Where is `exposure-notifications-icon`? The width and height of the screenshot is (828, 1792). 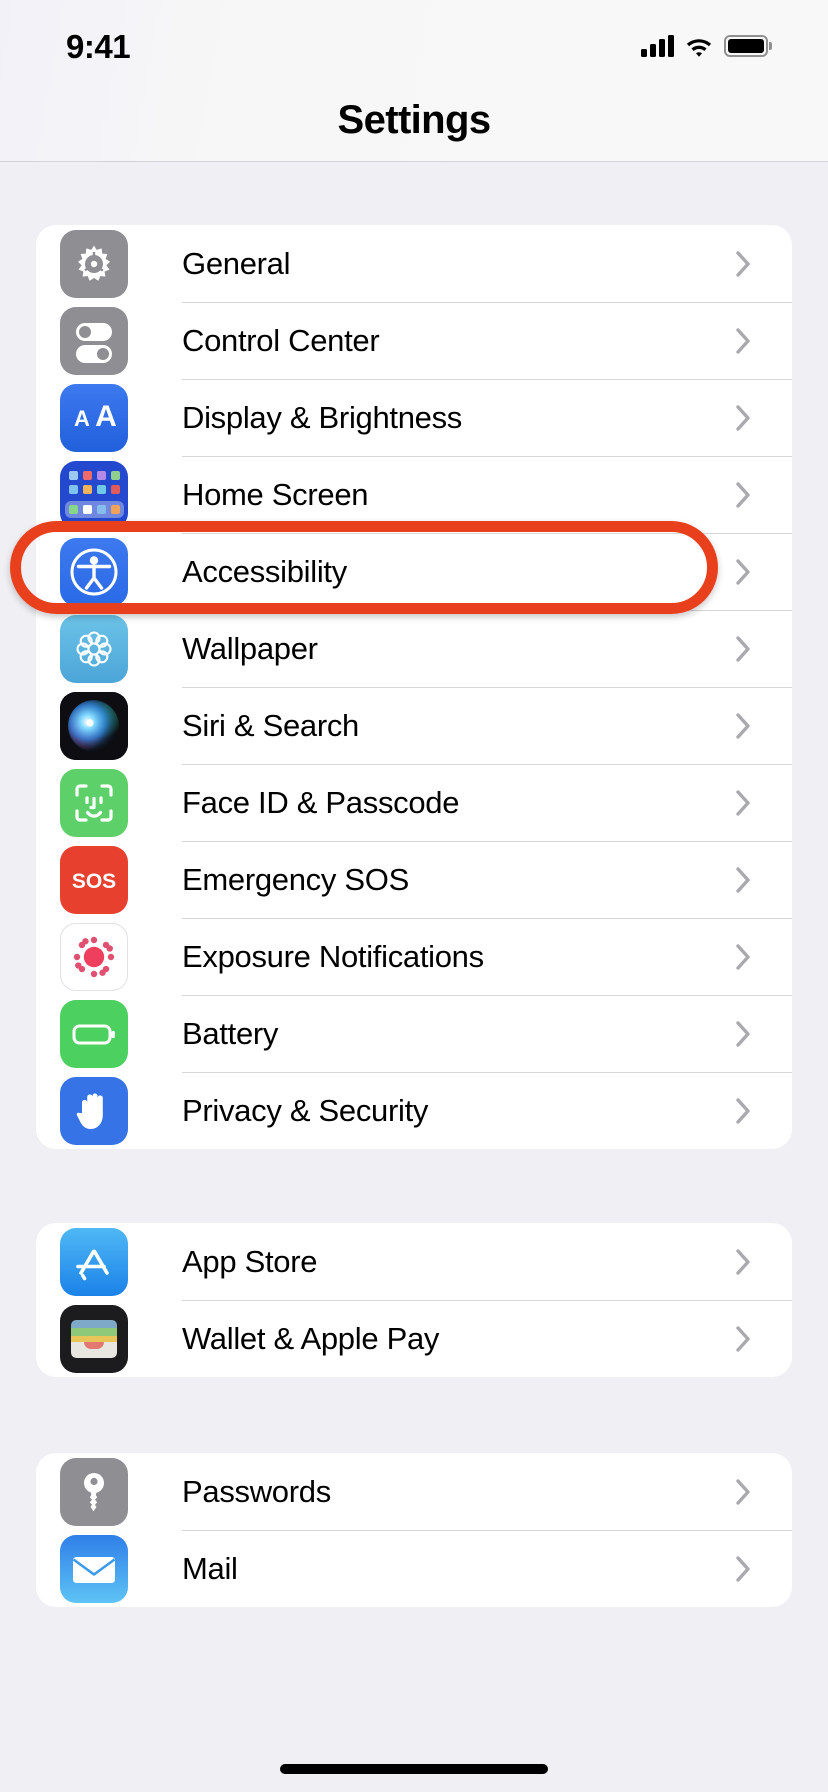 exposure-notifications-icon is located at coordinates (94, 956).